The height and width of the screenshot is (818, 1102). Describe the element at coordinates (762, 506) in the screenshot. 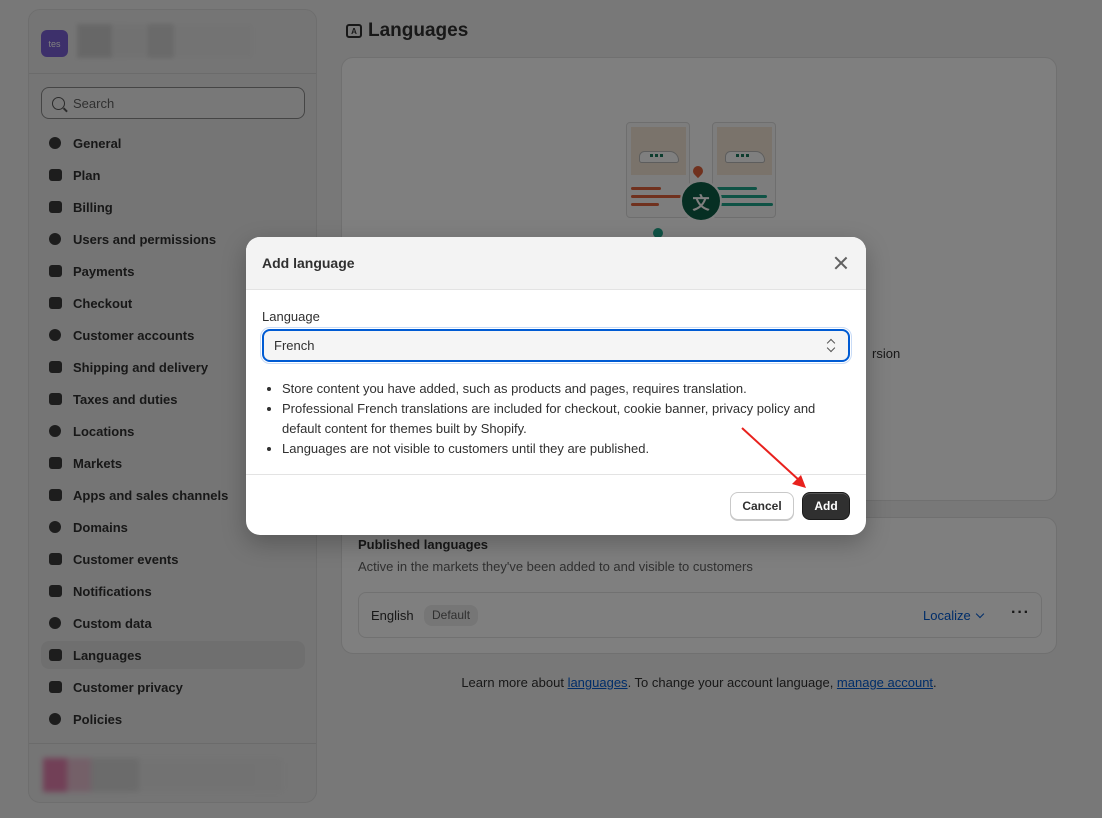

I see `cancel-button: Cancel` at that location.